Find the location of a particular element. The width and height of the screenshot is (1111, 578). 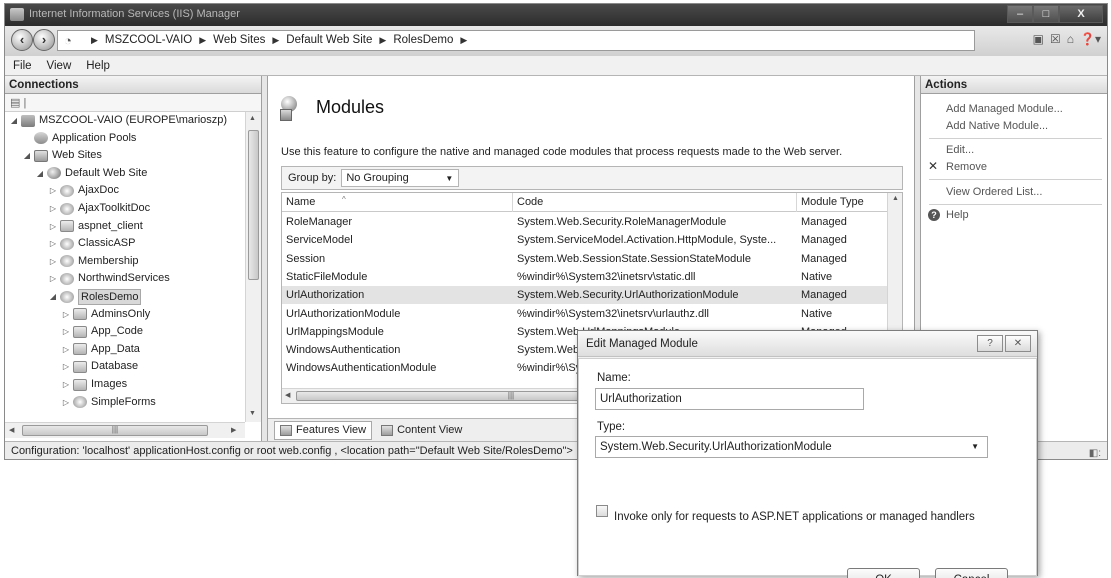

application-icon is located at coordinates (67, 208).